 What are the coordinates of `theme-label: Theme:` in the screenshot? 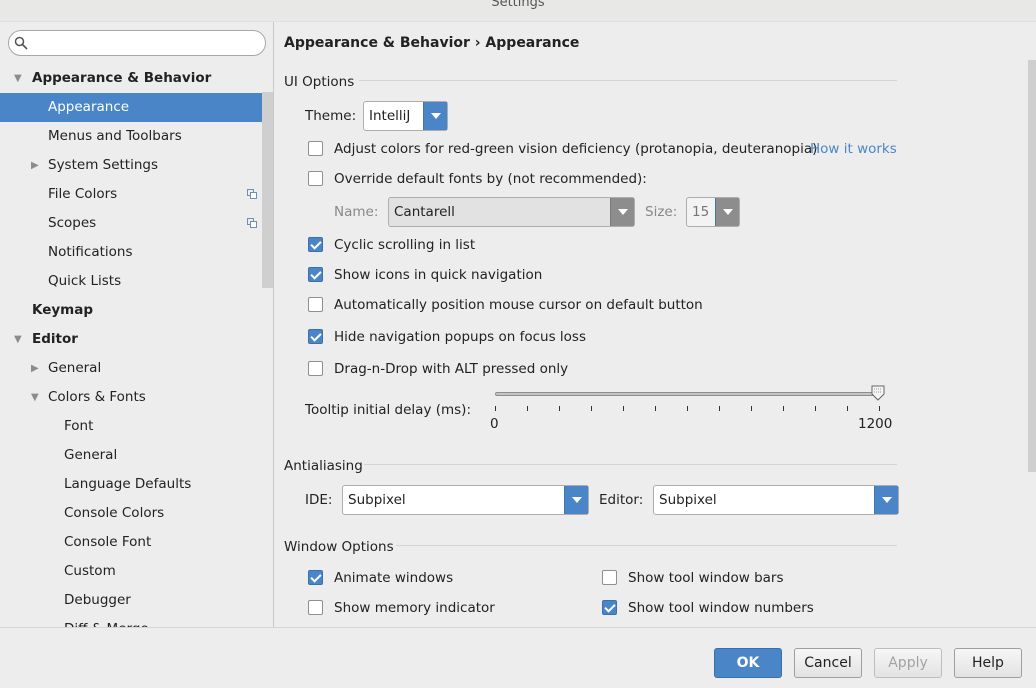 It's located at (331, 116).